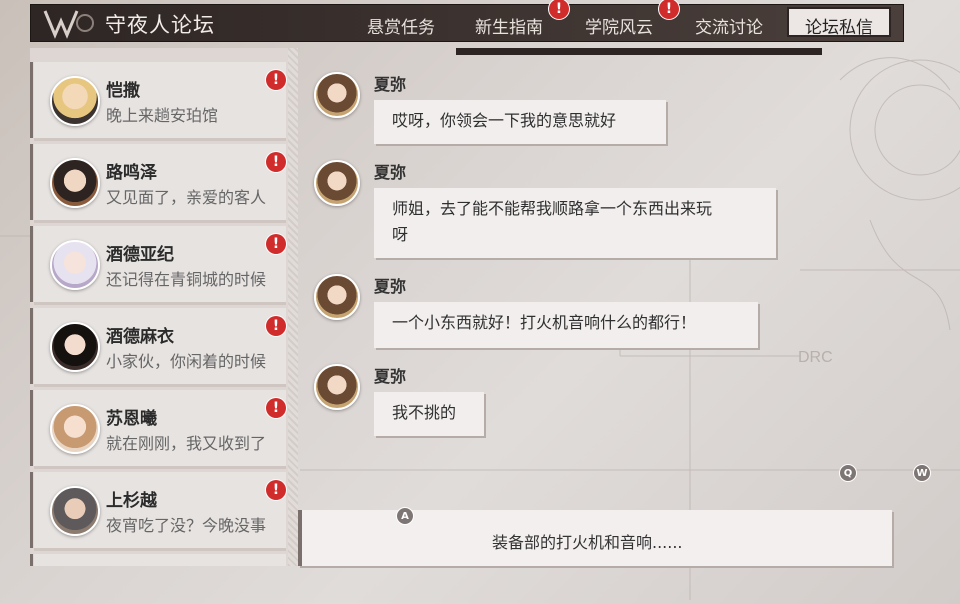 The width and height of the screenshot is (960, 604). Describe the element at coordinates (293, 307) in the screenshot. I see `list-edge-decoration` at that location.